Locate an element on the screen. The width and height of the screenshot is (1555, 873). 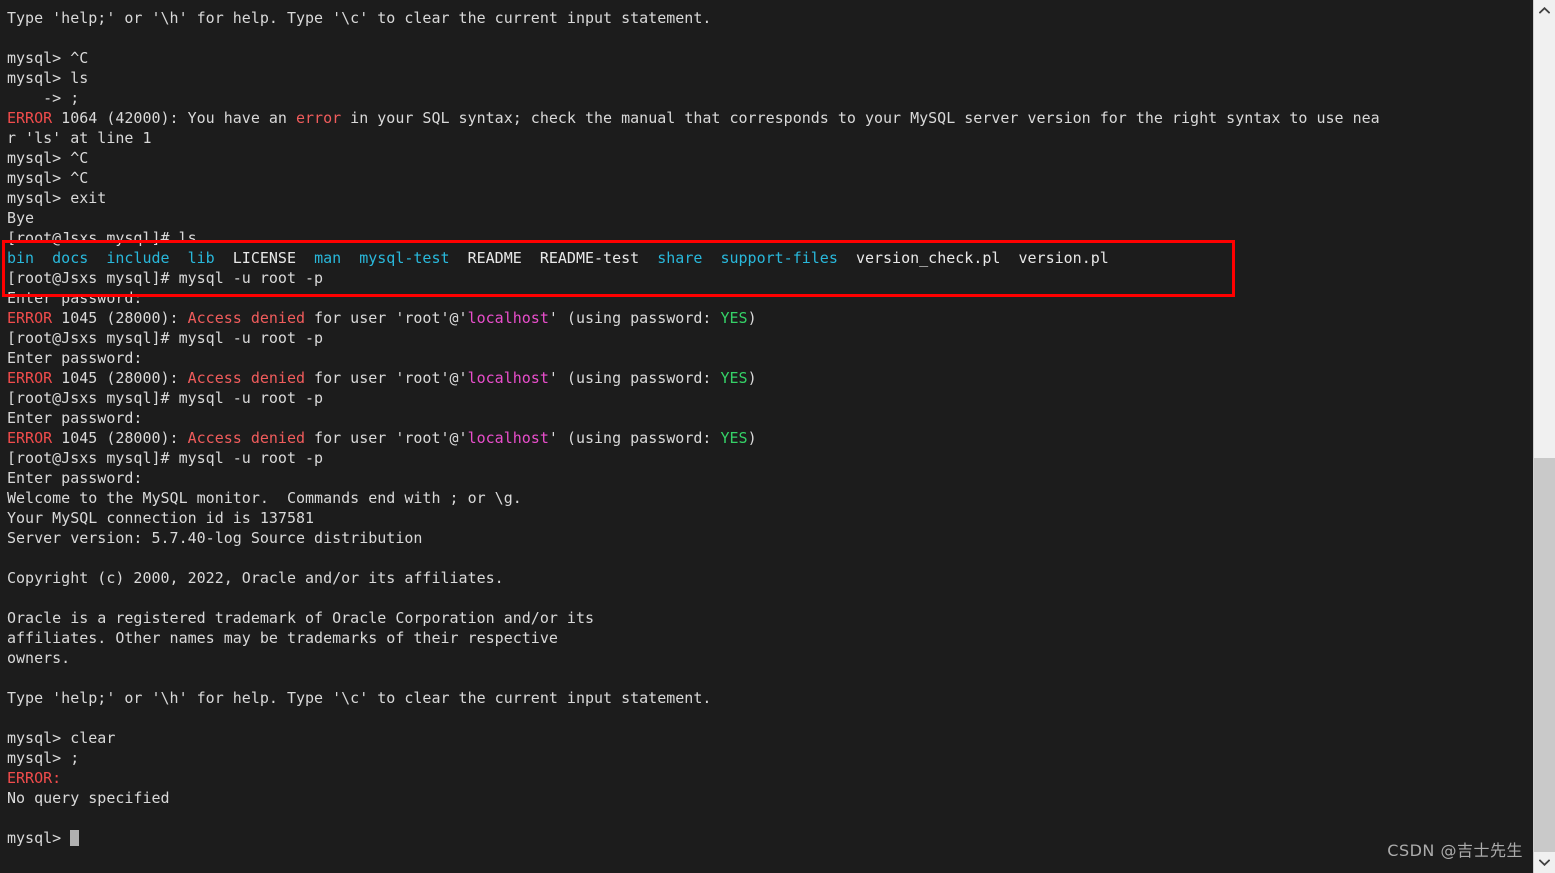
terminal-text: LICENSE is located at coordinates (264, 258).